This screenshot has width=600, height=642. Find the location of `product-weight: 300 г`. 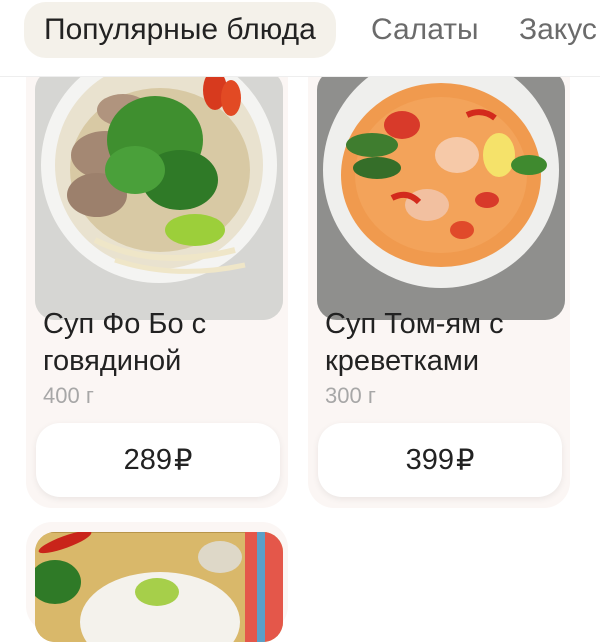

product-weight: 300 г is located at coordinates (350, 395).